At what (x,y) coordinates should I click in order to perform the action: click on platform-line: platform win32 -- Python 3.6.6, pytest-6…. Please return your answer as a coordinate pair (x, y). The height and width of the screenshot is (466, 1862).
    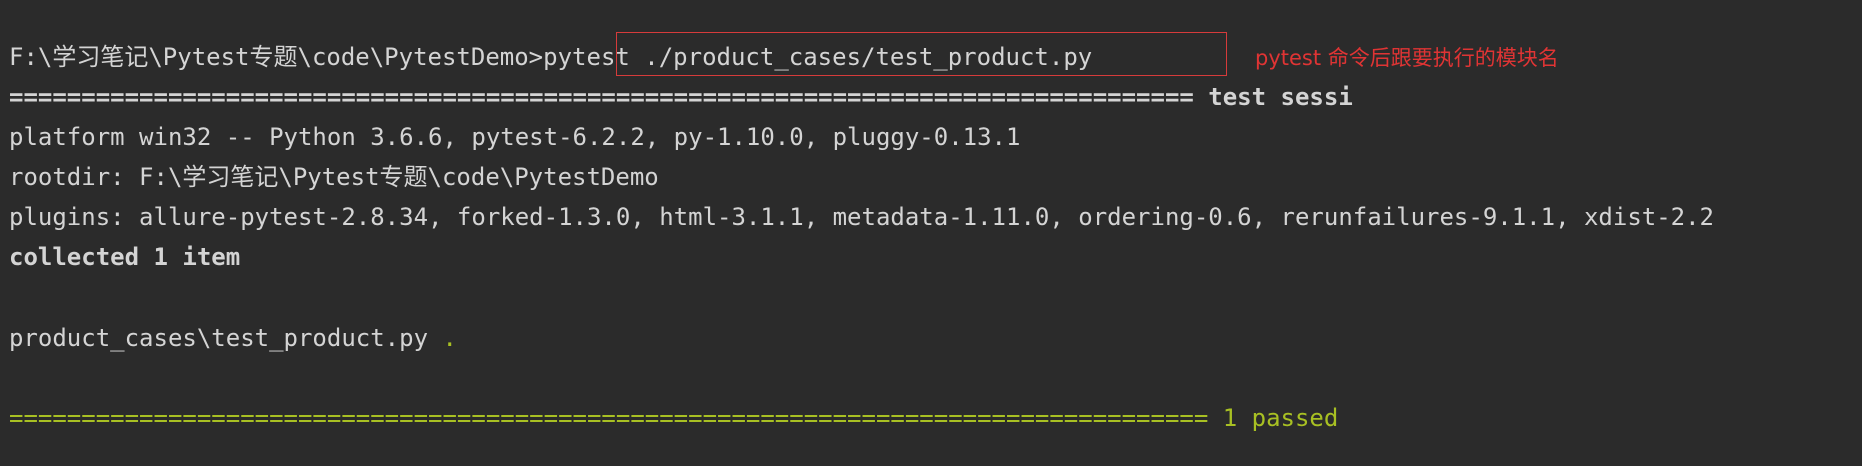
    Looking at the image, I should click on (515, 137).